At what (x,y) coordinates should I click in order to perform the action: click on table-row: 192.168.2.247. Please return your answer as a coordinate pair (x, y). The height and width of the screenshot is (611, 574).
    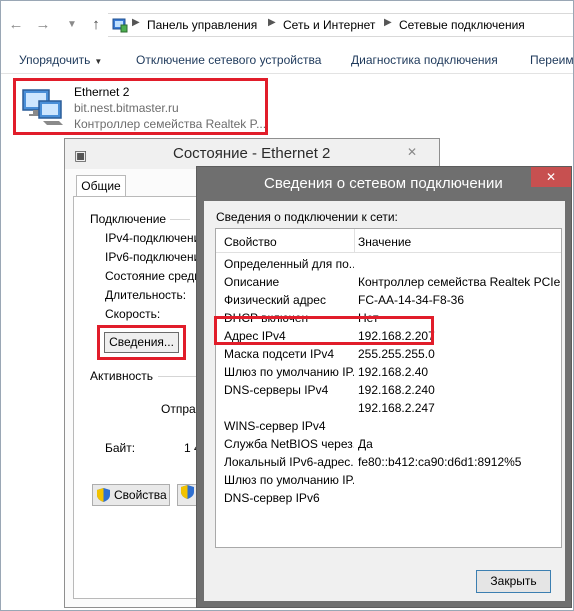
    Looking at the image, I should click on (388, 408).